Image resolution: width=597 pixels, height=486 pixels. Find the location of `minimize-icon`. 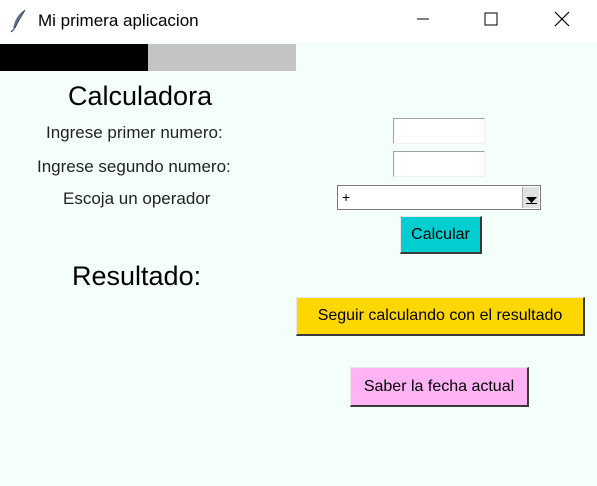

minimize-icon is located at coordinates (423, 21).